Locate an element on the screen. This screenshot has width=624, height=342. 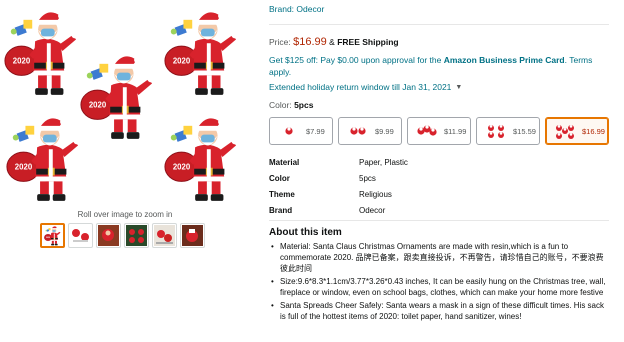
spec-value: Religious is located at coordinates (375, 194).